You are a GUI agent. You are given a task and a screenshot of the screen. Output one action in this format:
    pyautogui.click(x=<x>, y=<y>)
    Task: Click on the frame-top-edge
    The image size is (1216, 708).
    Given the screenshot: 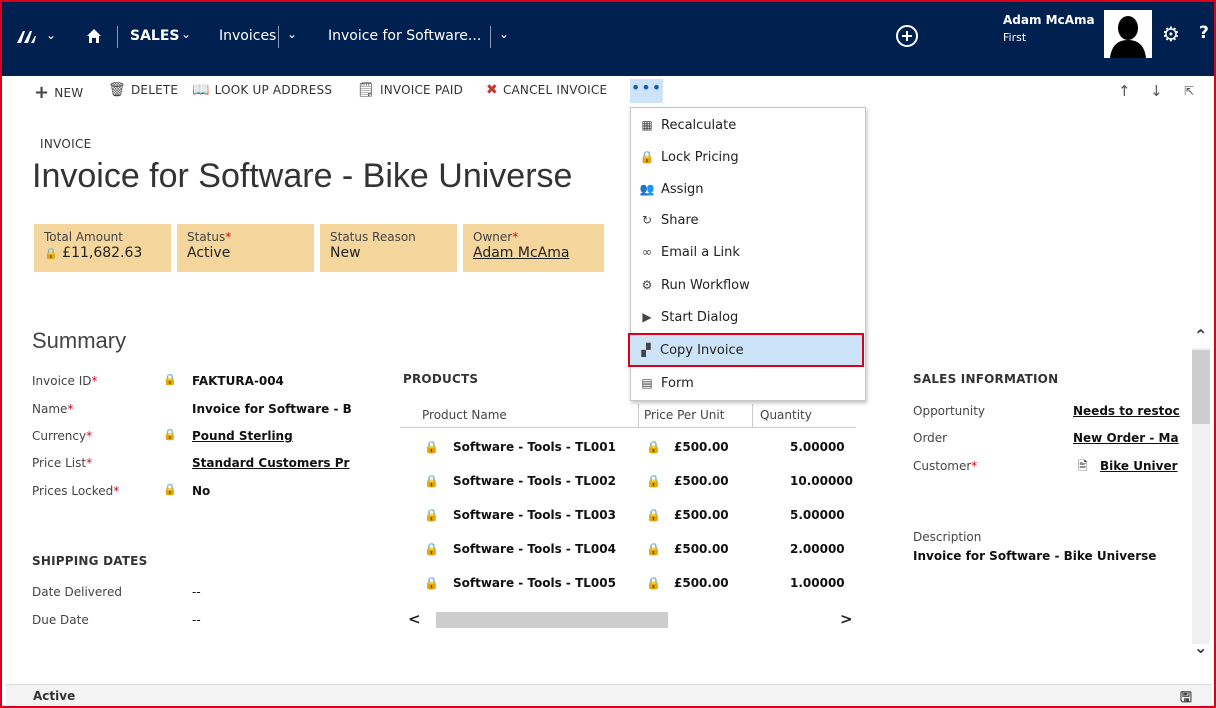 What is the action you would take?
    pyautogui.click(x=608, y=1)
    